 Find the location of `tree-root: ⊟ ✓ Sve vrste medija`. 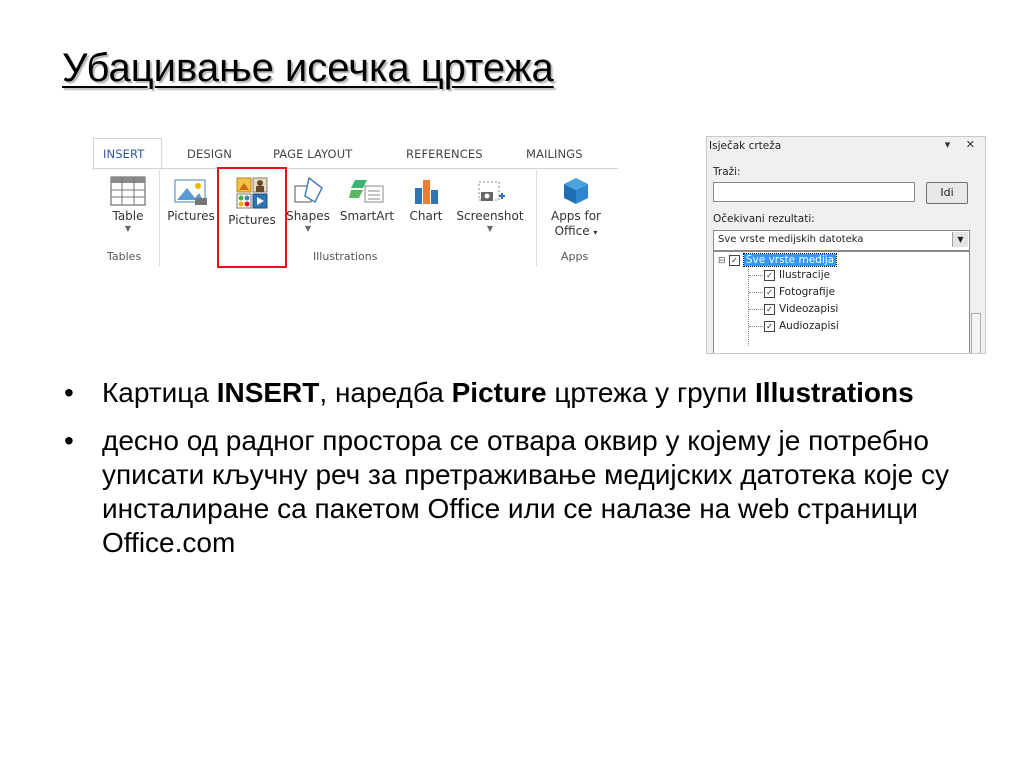

tree-root: ⊟ ✓ Sve vrste medija is located at coordinates (778, 260).